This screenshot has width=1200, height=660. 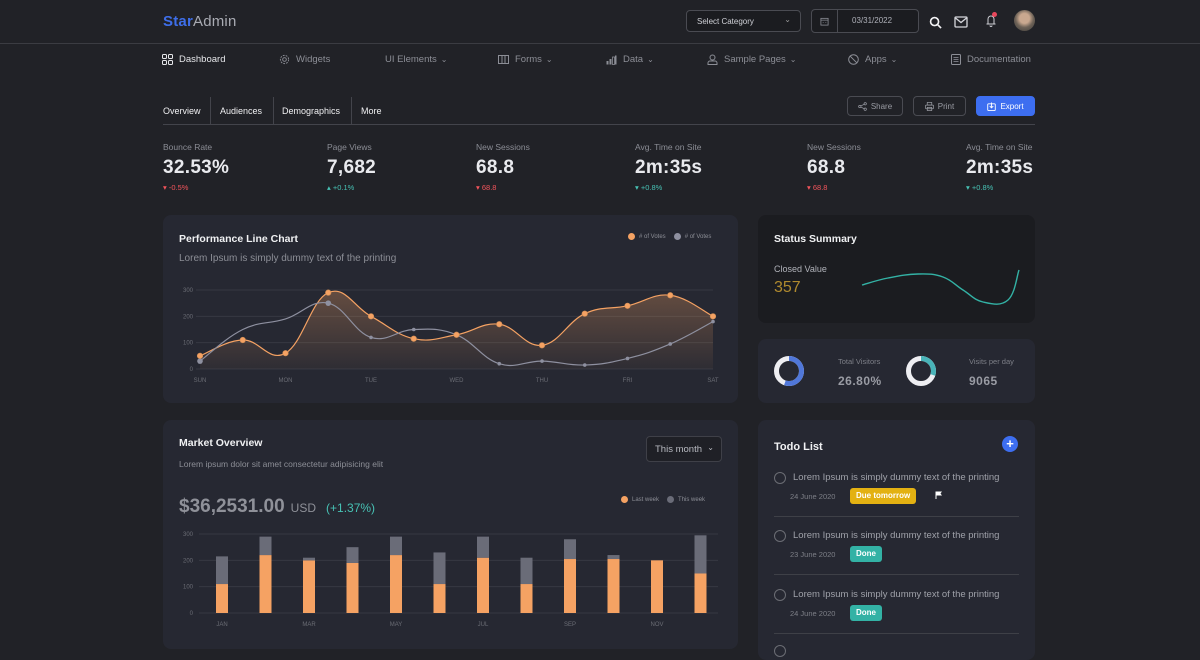 What do you see at coordinates (416, 59) in the screenshot?
I see `nav-ui-elements: UI Elements ⌄` at bounding box center [416, 59].